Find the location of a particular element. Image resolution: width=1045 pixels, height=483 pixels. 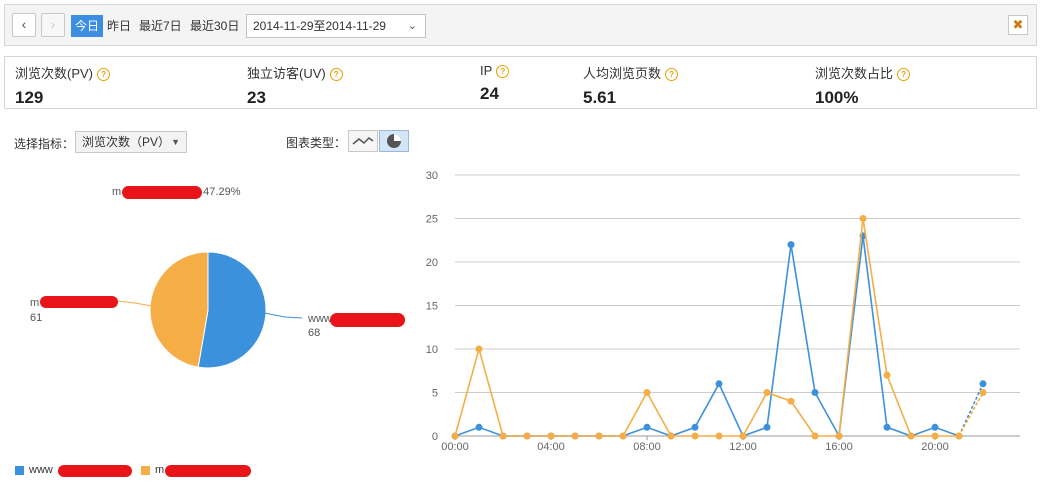

caret-down-icon: ▼ is located at coordinates (175, 142).